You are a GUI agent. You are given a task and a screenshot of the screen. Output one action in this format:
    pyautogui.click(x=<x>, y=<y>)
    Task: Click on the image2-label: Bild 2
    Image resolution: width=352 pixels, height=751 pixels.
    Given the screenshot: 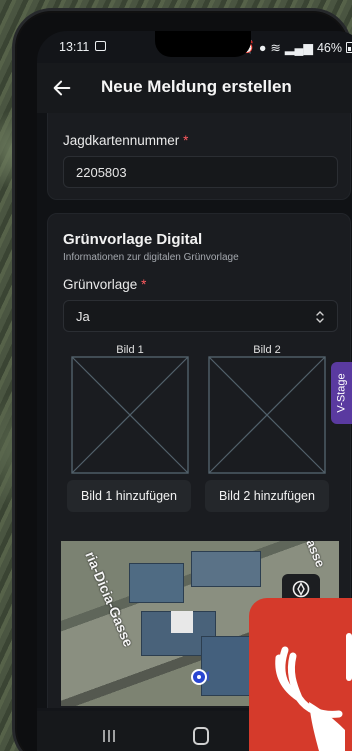 What is the action you would take?
    pyautogui.click(x=267, y=350)
    